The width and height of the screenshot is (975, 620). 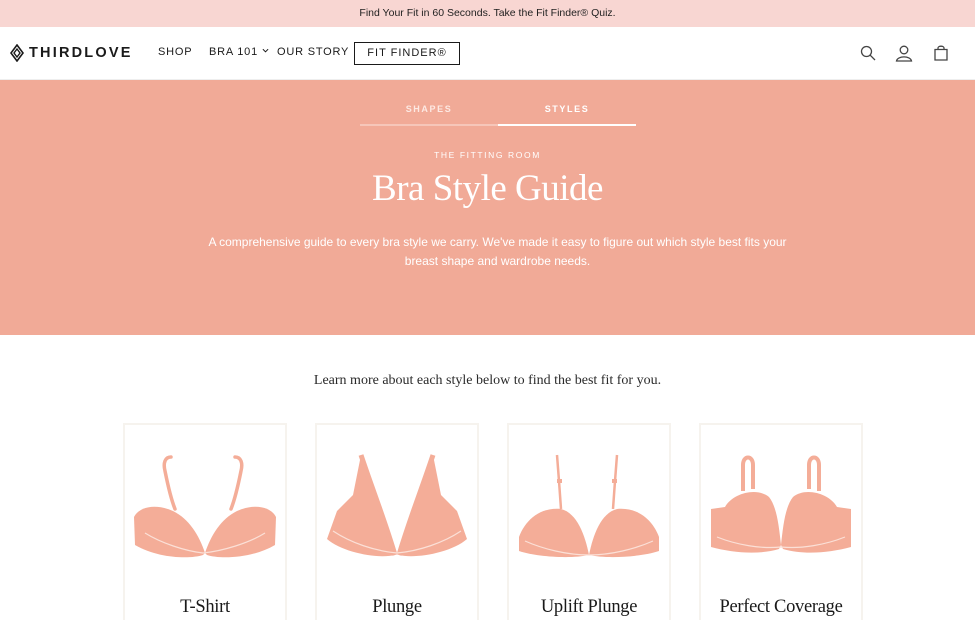 I want to click on nav-shop: SHOP, so click(x=175, y=52).